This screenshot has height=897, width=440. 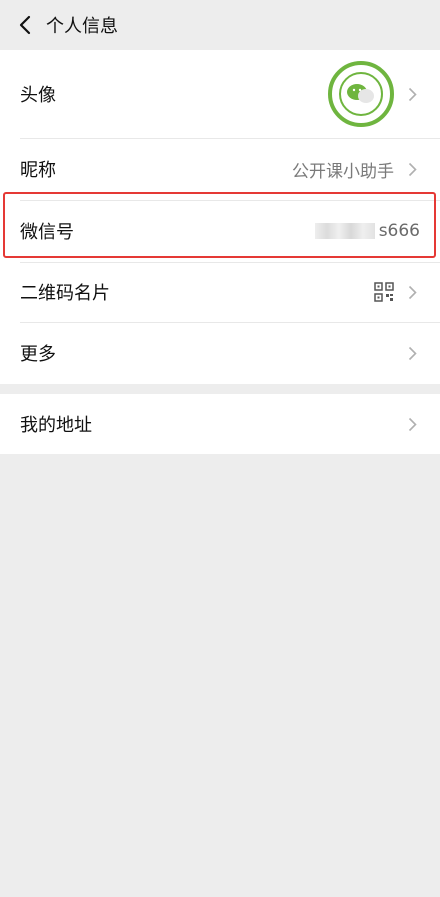 I want to click on row-wechat-id: 微信号 s666, so click(x=220, y=231).